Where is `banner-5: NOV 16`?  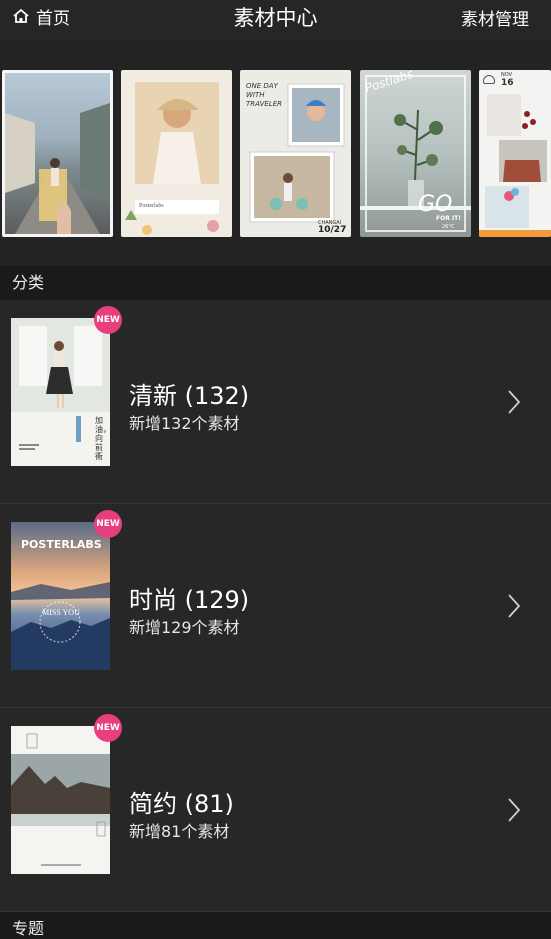
banner-5: NOV 16 is located at coordinates (515, 153).